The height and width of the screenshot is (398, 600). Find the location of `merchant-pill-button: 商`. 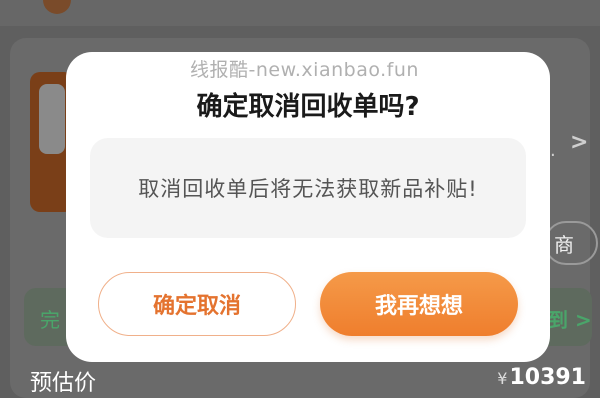

merchant-pill-button: 商 is located at coordinates (571, 243).